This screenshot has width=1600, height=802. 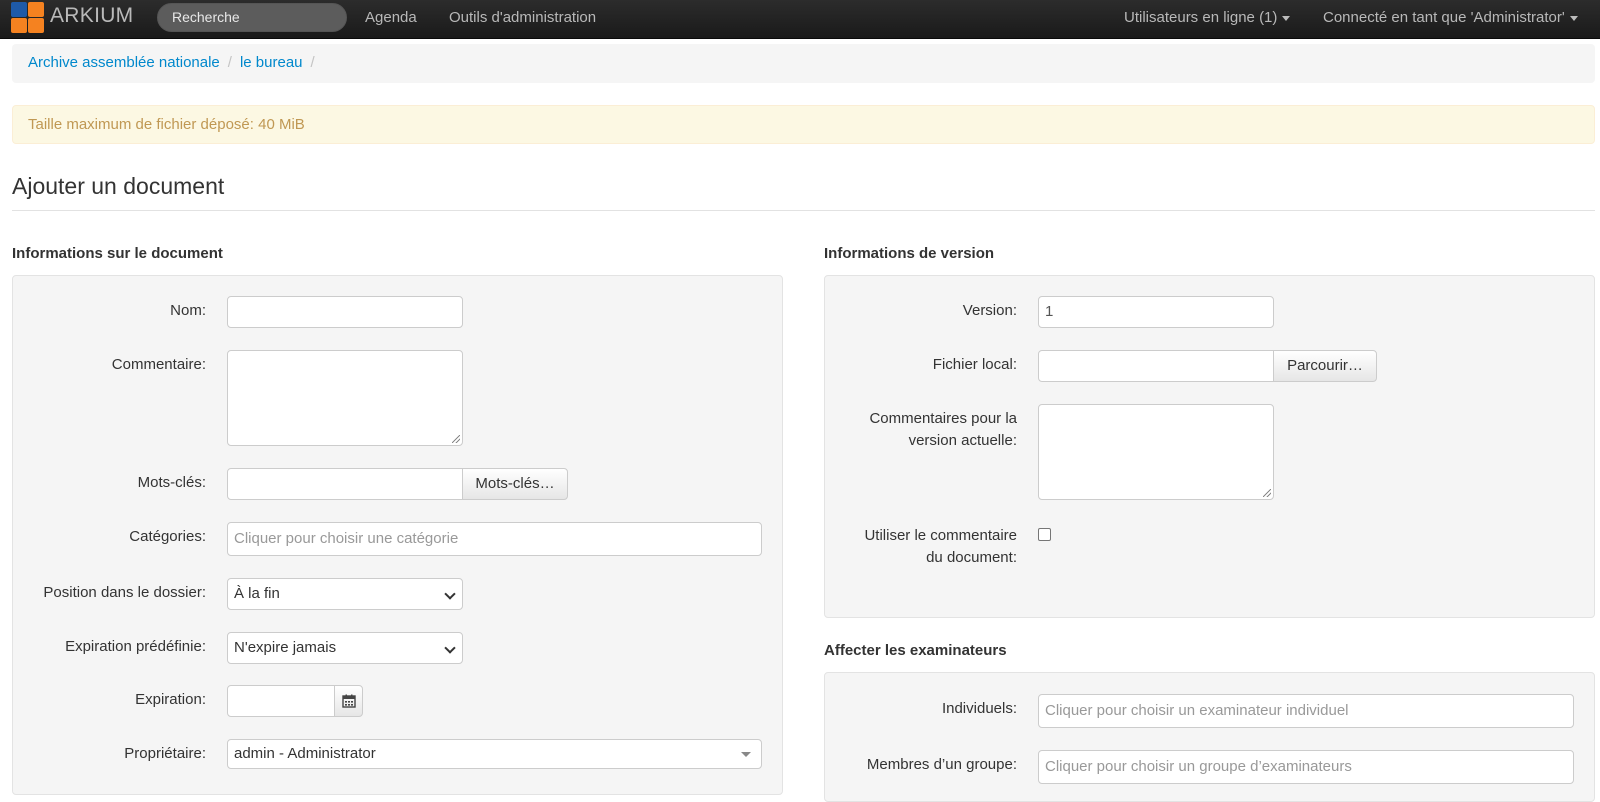 What do you see at coordinates (158, 364) in the screenshot?
I see `comment-label: Commentaire:` at bounding box center [158, 364].